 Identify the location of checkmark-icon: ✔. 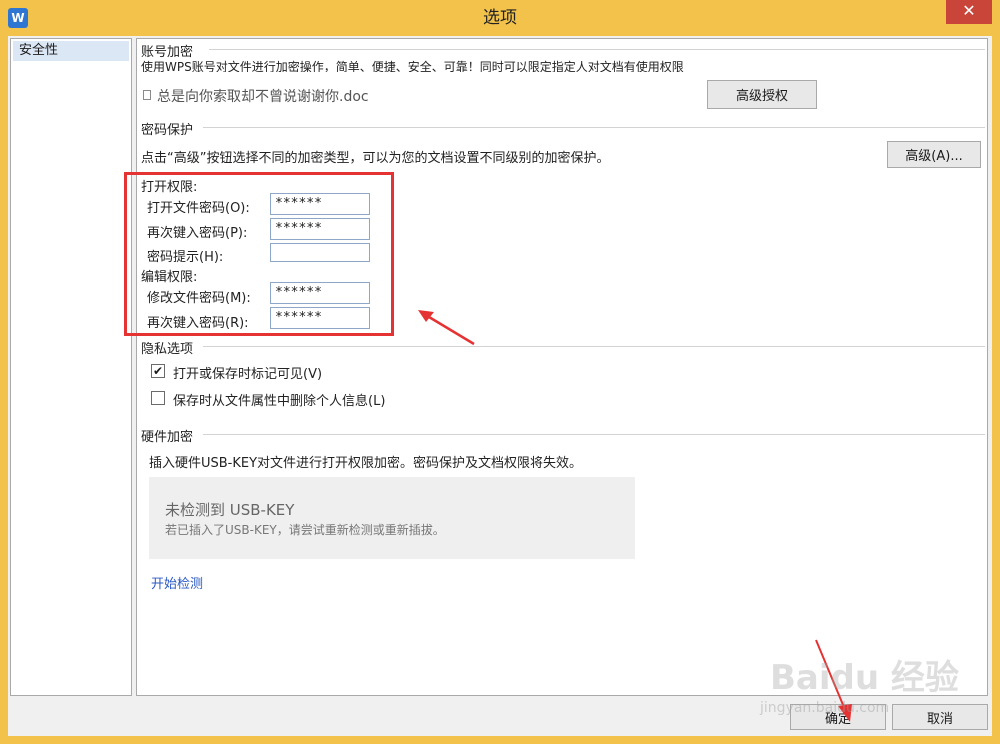
(158, 371).